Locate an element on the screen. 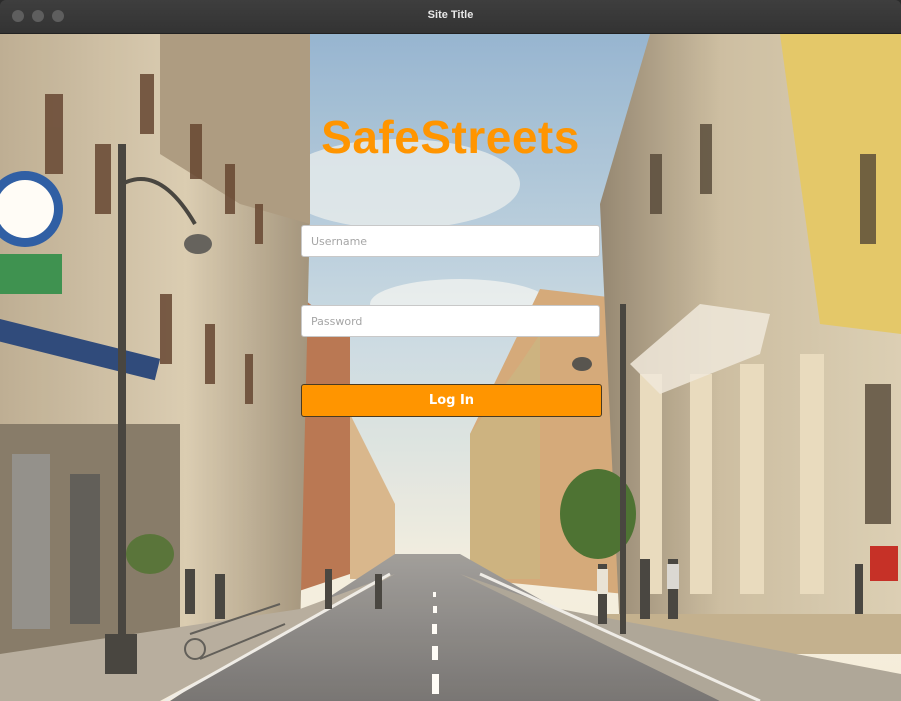 The height and width of the screenshot is (701, 901). app-title: SafeStreets is located at coordinates (450, 137).